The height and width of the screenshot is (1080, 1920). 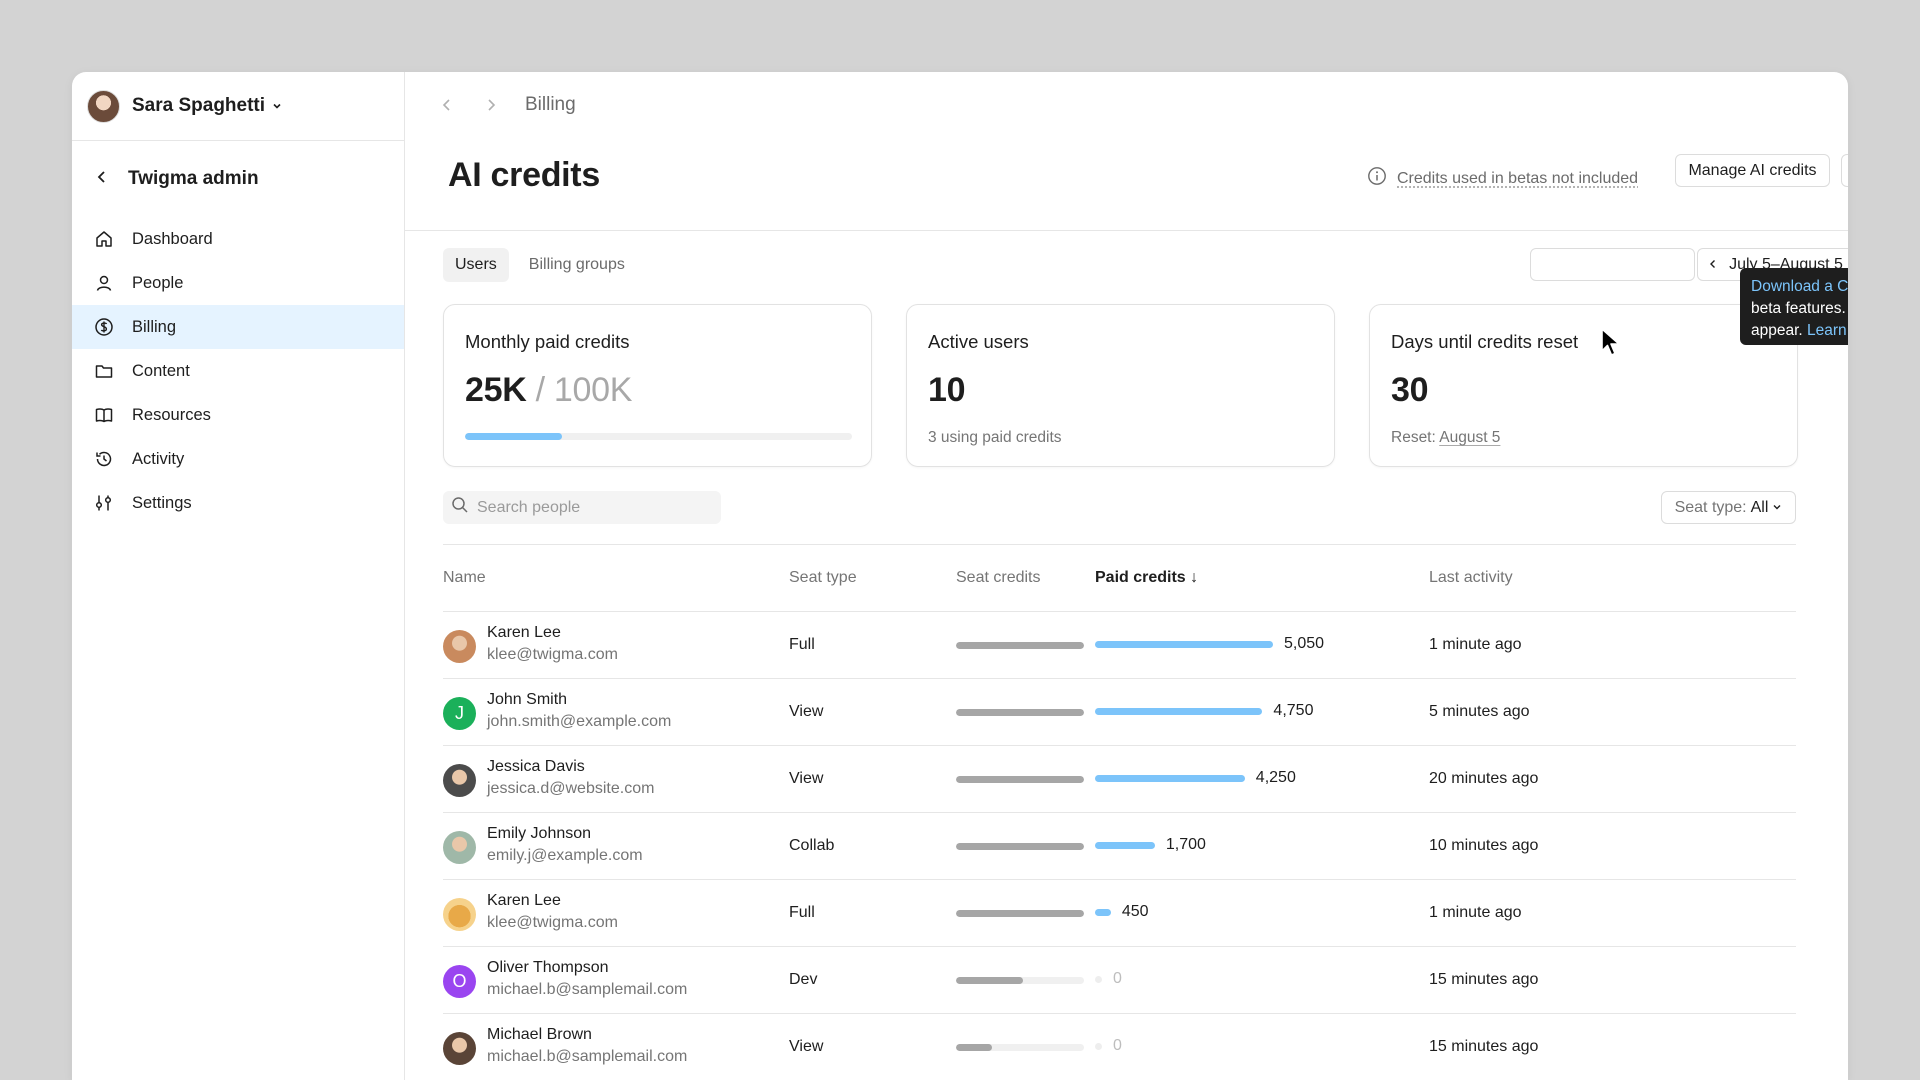 What do you see at coordinates (1471, 578) in the screenshot?
I see `column-header-last-activity: Last activity` at bounding box center [1471, 578].